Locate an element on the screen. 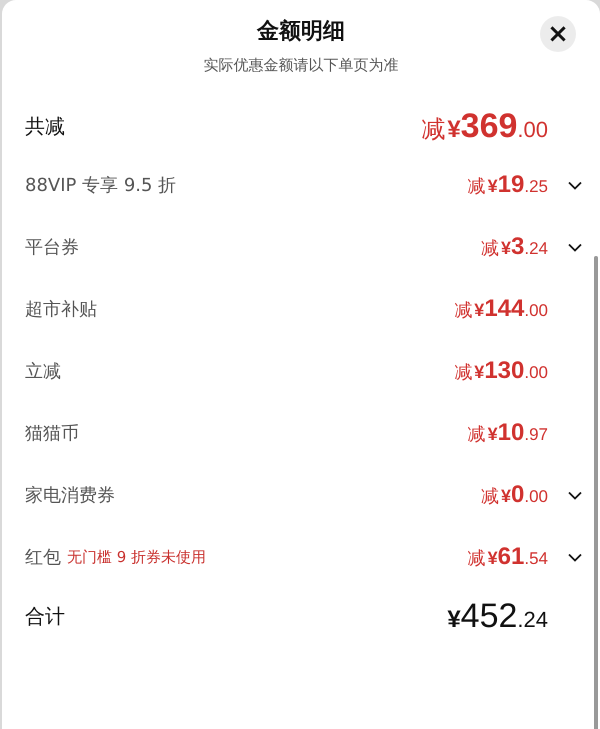  discount-label: 猫猫币 is located at coordinates (52, 433).